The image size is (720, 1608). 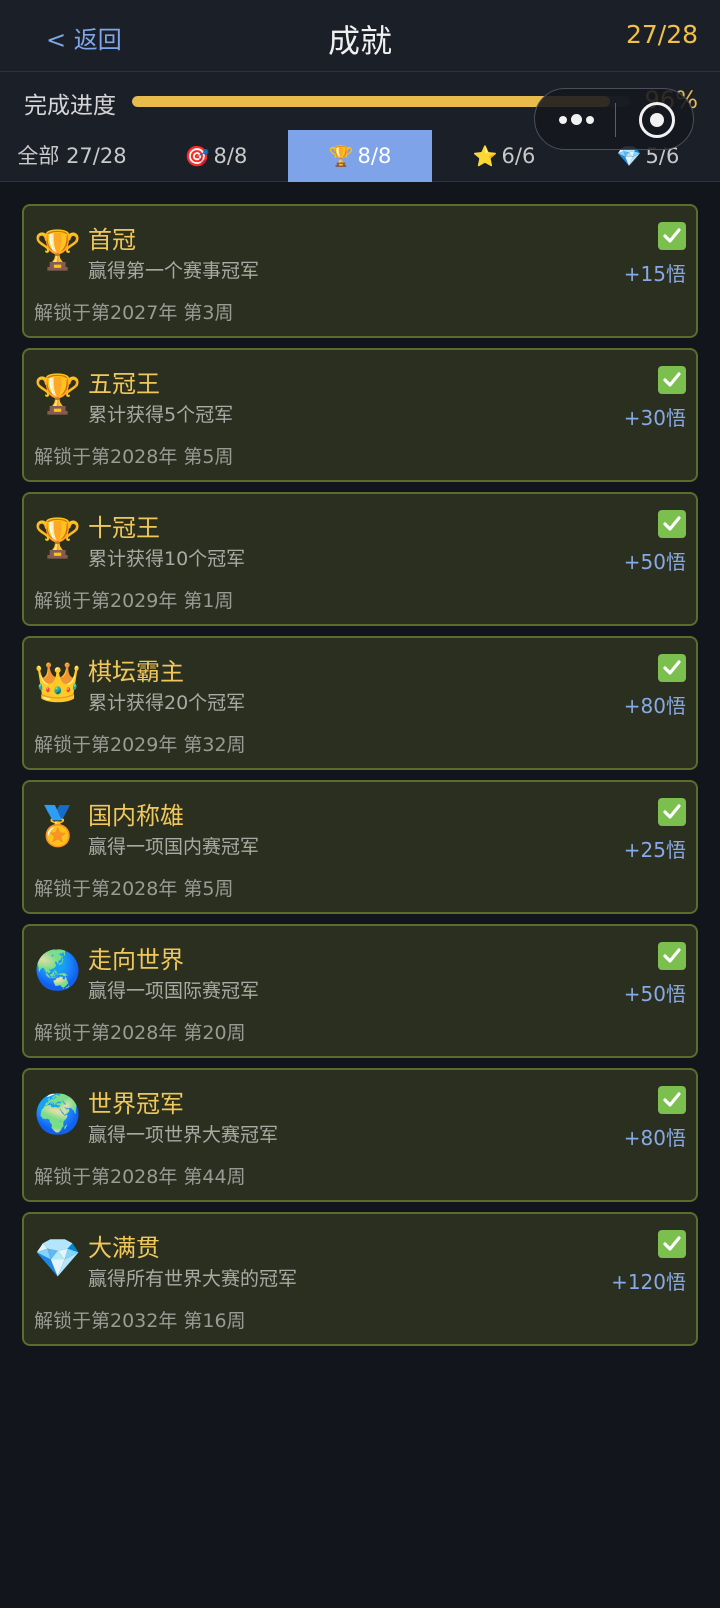 What do you see at coordinates (136, 960) in the screenshot?
I see `achievement-title: 走向世界` at bounding box center [136, 960].